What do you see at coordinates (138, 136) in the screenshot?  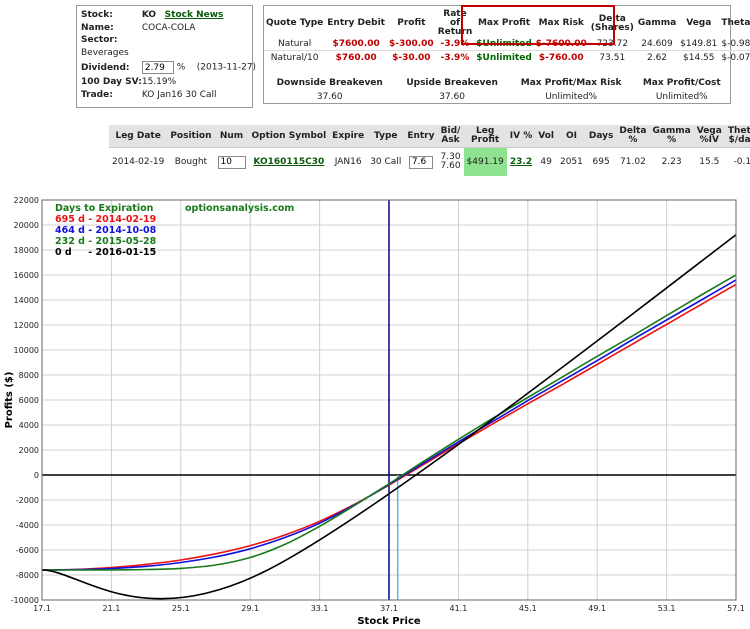 I see `lh-leg-date: Leg Date` at bounding box center [138, 136].